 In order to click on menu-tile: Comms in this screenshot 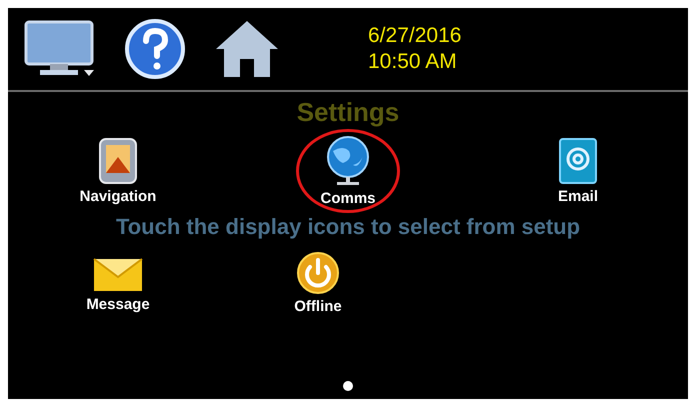, I will do `click(348, 170)`.